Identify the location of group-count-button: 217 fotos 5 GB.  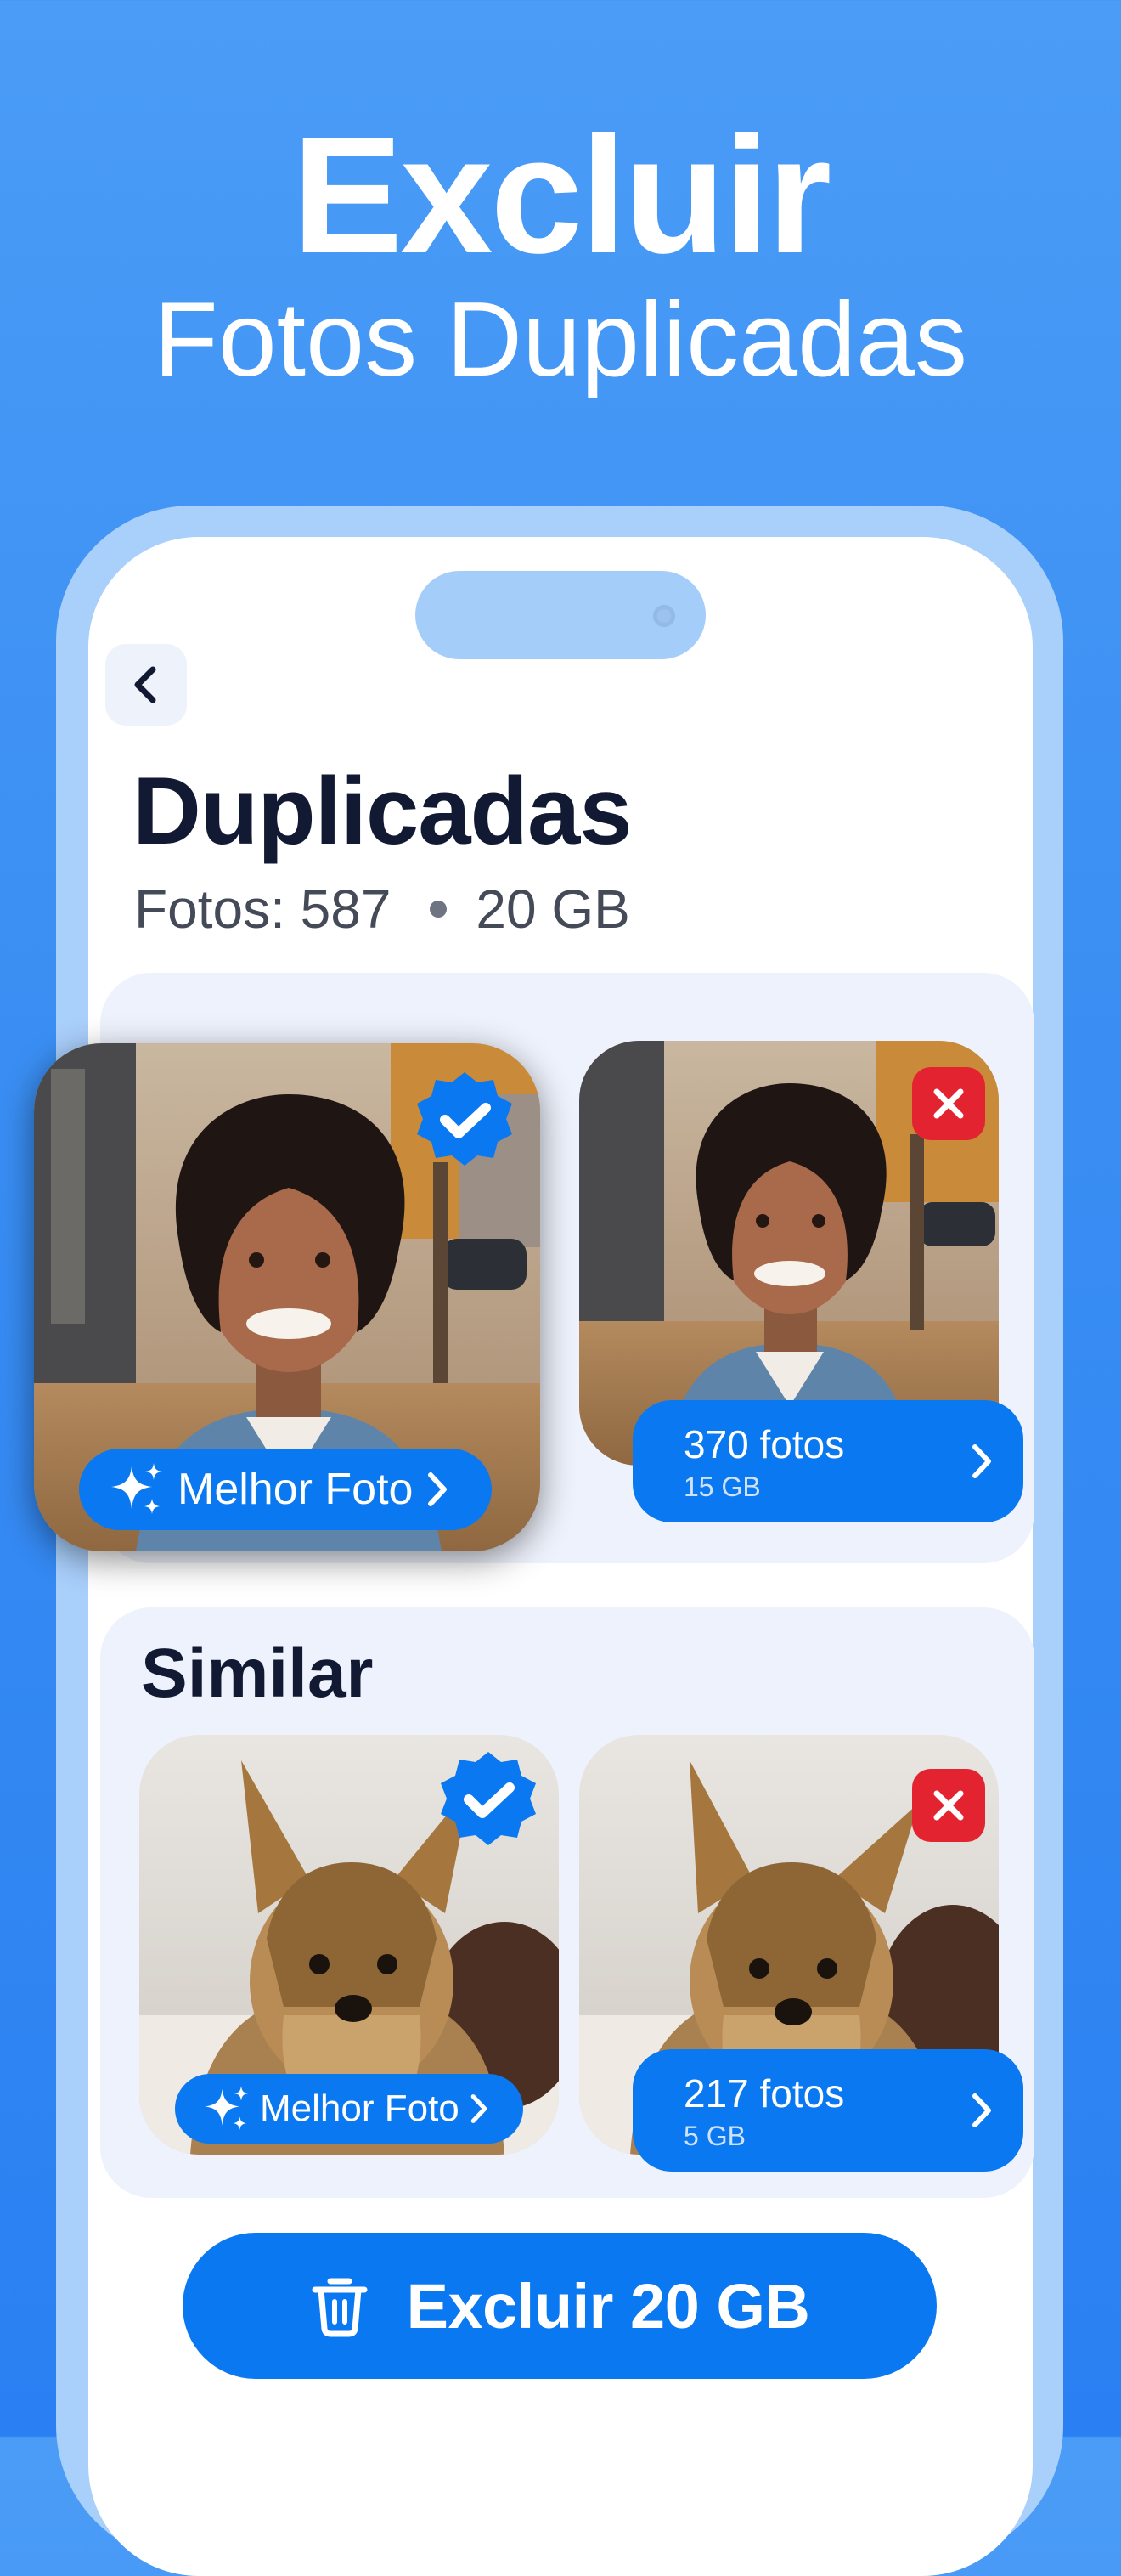
(828, 2110).